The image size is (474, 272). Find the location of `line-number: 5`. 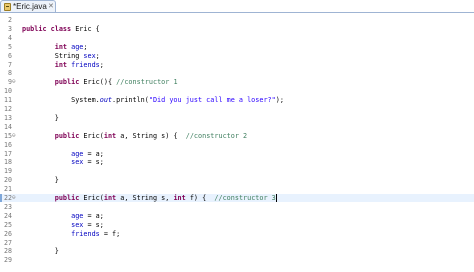

line-number: 5 is located at coordinates (10, 46).